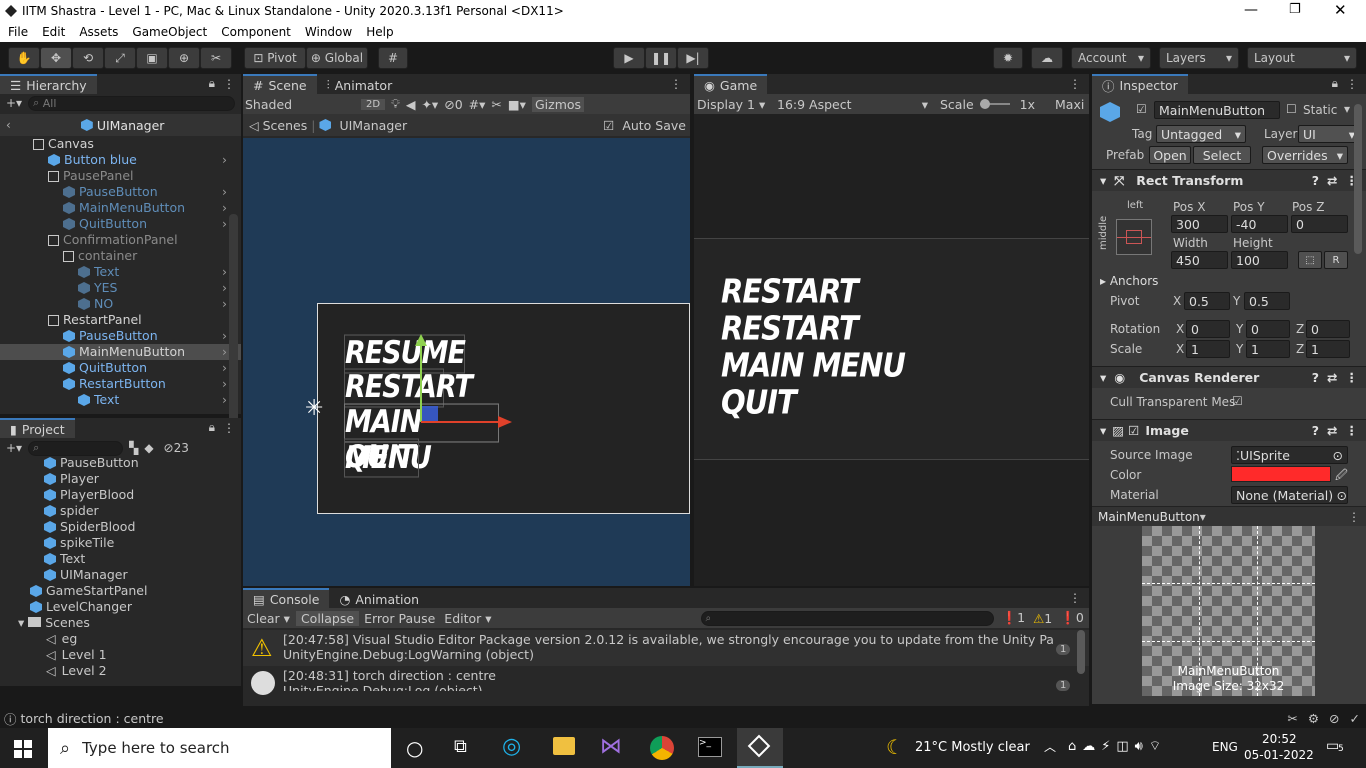 This screenshot has width=1366, height=768. What do you see at coordinates (53, 32) in the screenshot?
I see `menu-edit: Edit` at bounding box center [53, 32].